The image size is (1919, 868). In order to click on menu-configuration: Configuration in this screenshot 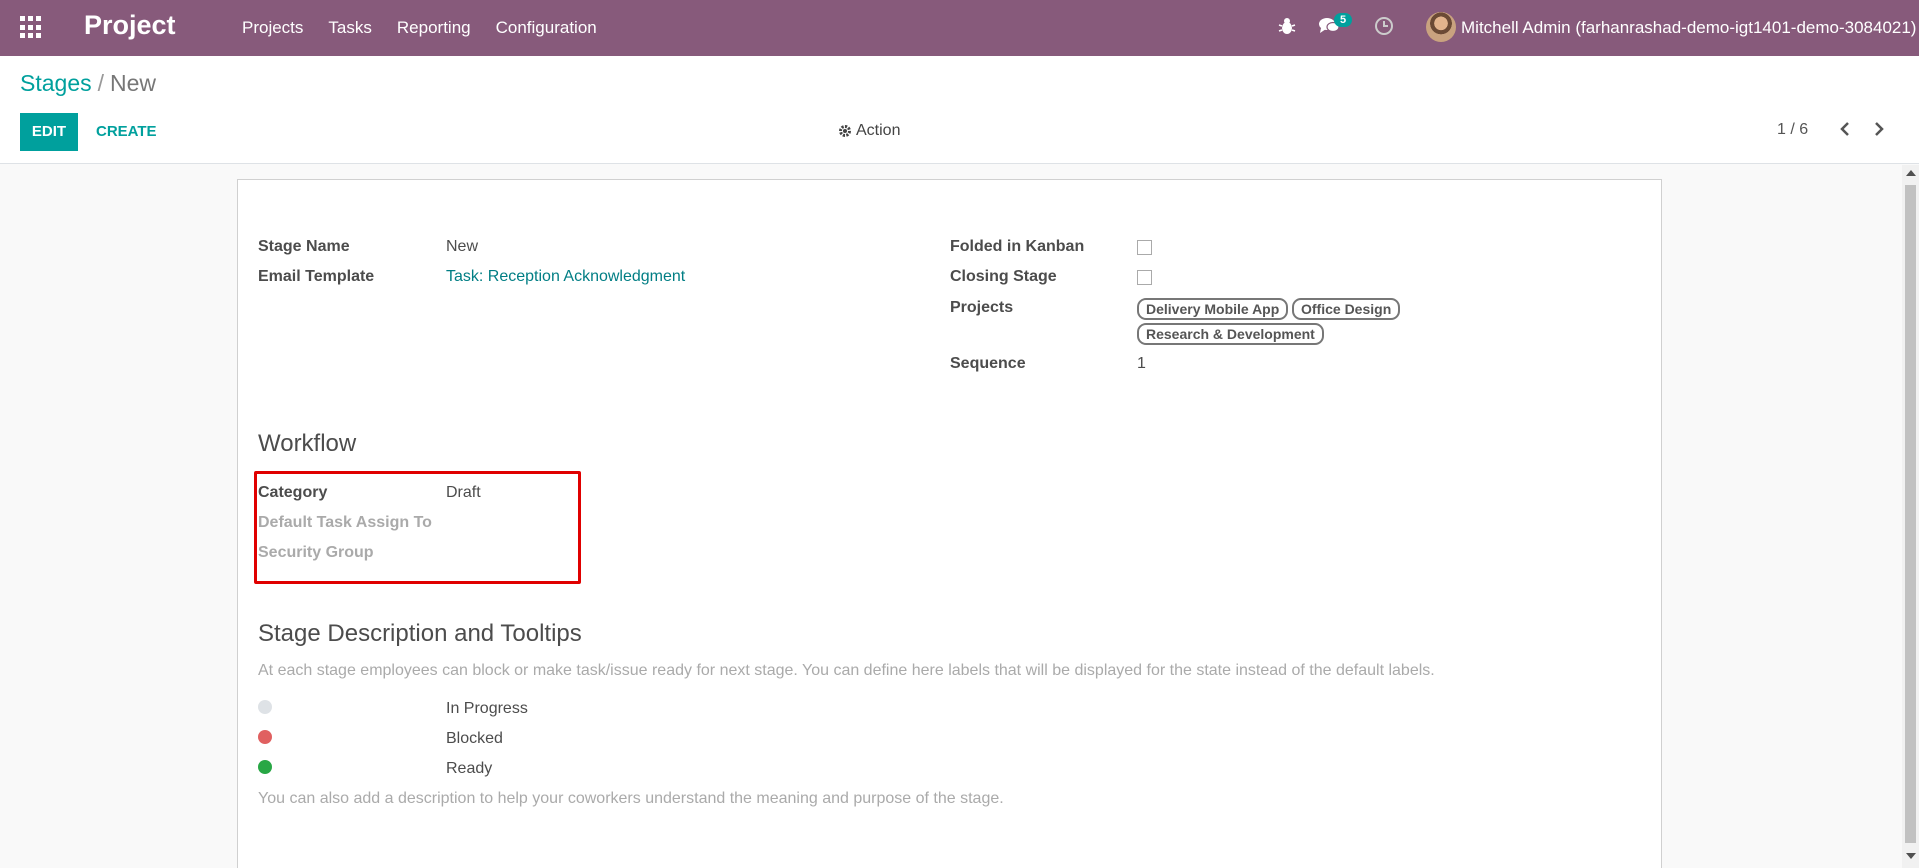, I will do `click(546, 28)`.